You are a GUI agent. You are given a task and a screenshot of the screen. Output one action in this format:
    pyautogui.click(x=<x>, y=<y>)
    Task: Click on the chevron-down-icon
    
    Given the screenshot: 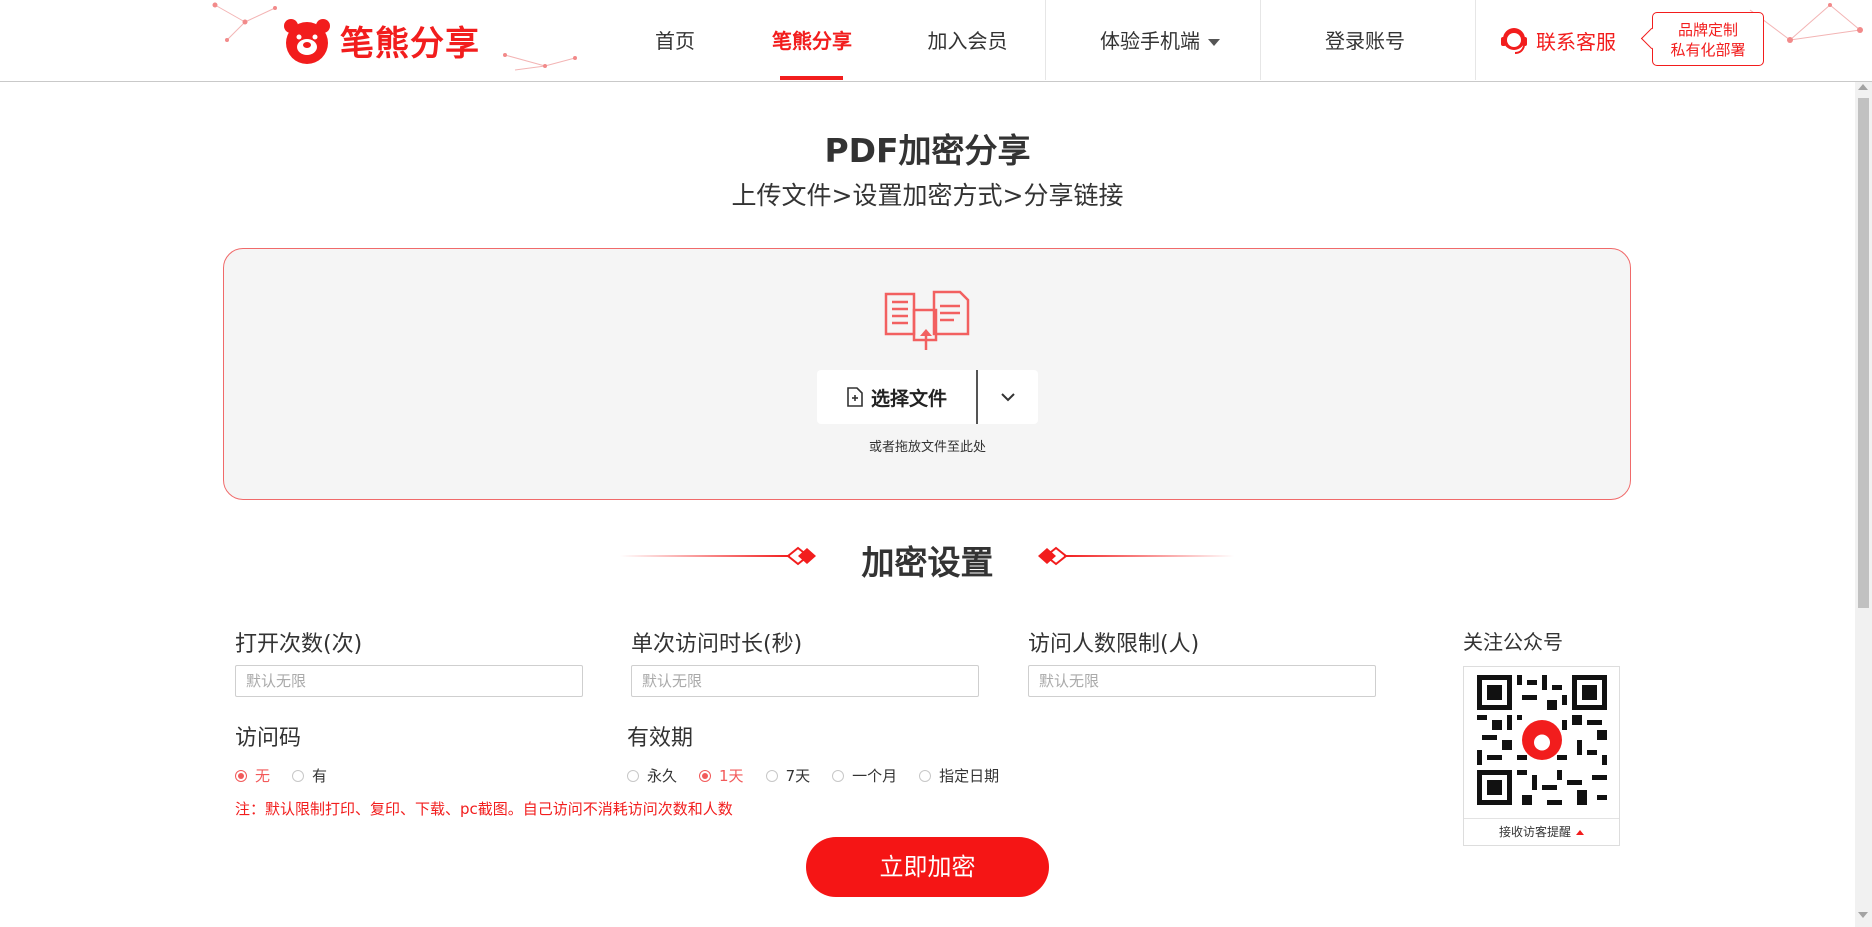 What is the action you would take?
    pyautogui.click(x=1008, y=397)
    